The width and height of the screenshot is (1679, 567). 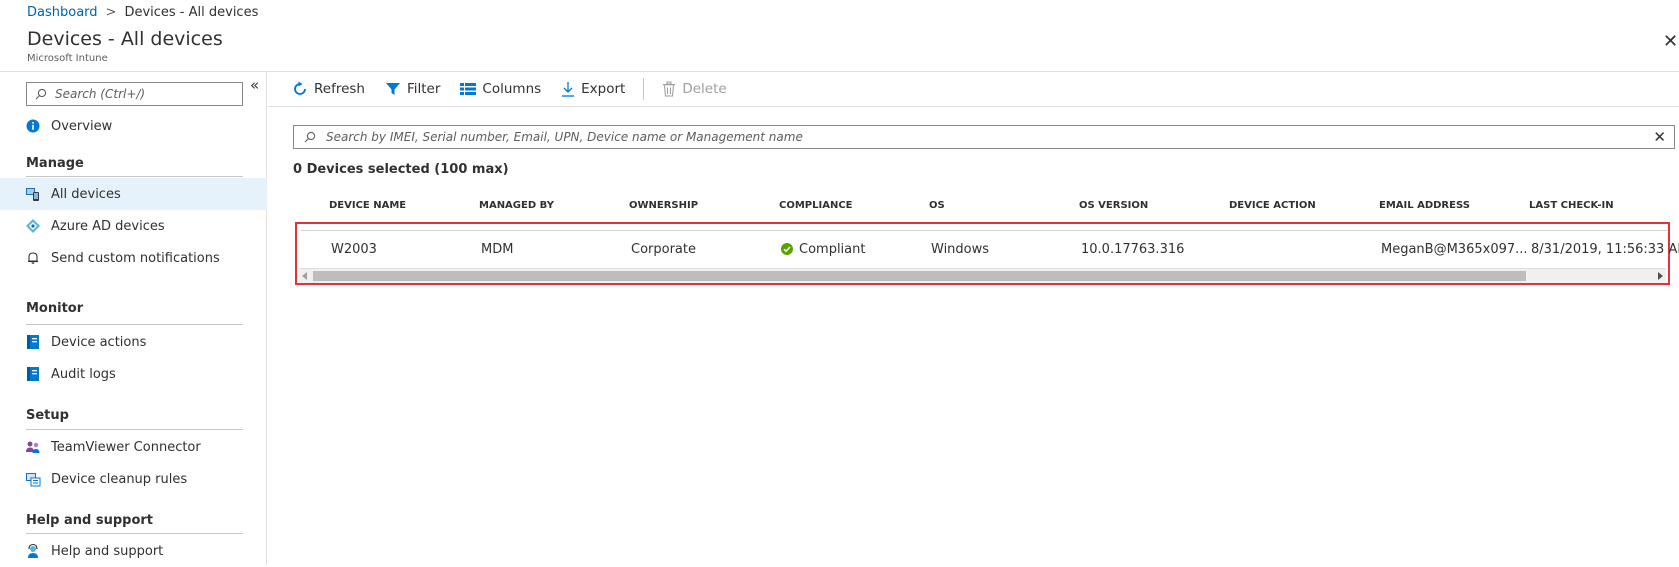 I want to click on breadcrumb-current: Devices - All devices, so click(x=191, y=12).